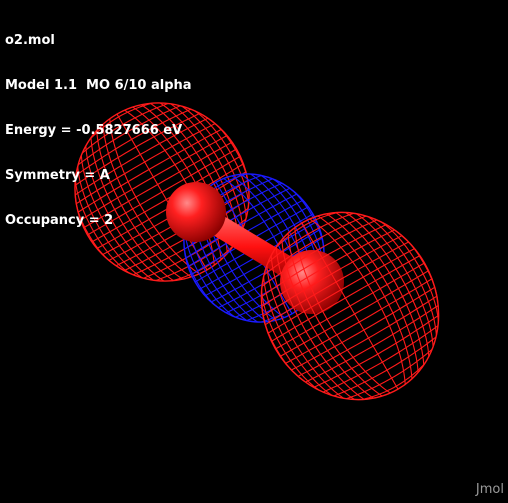  Describe the element at coordinates (489, 489) in the screenshot. I see `jmol-watermark: Jmol` at that location.